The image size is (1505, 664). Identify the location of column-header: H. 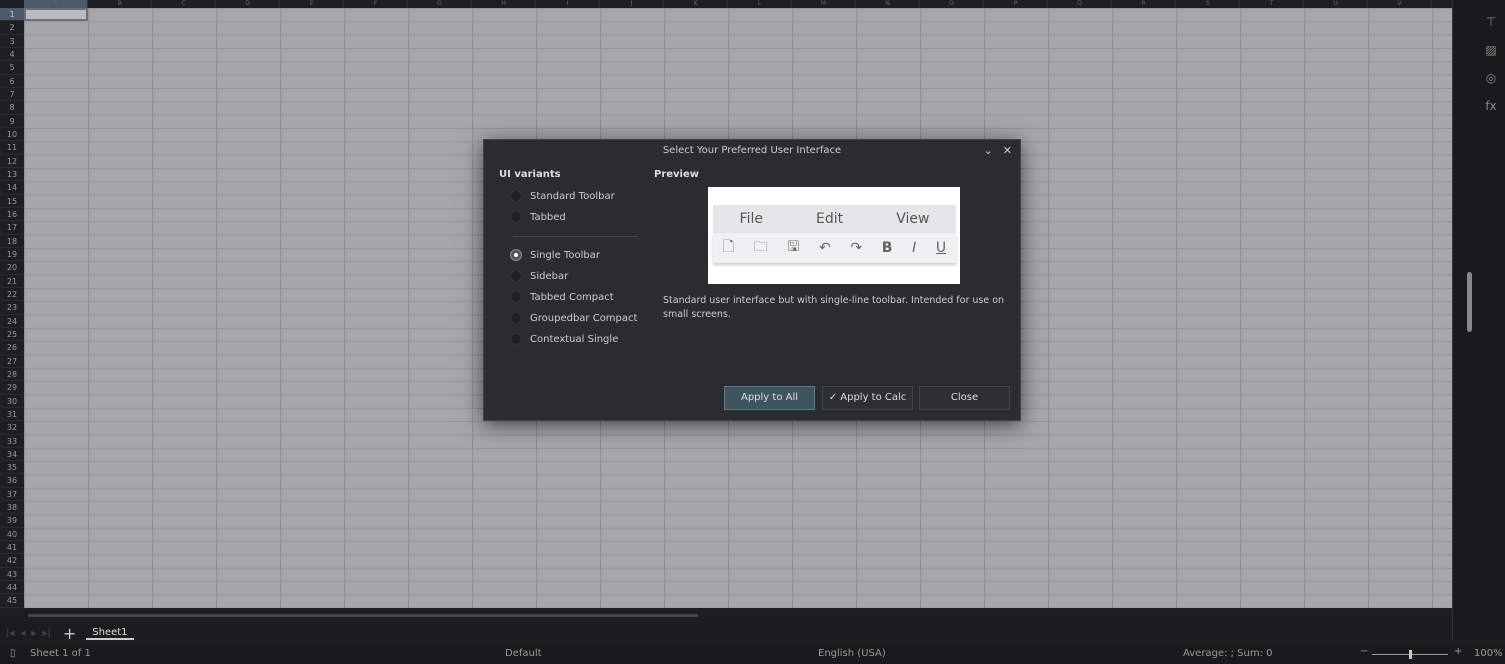
(504, 4).